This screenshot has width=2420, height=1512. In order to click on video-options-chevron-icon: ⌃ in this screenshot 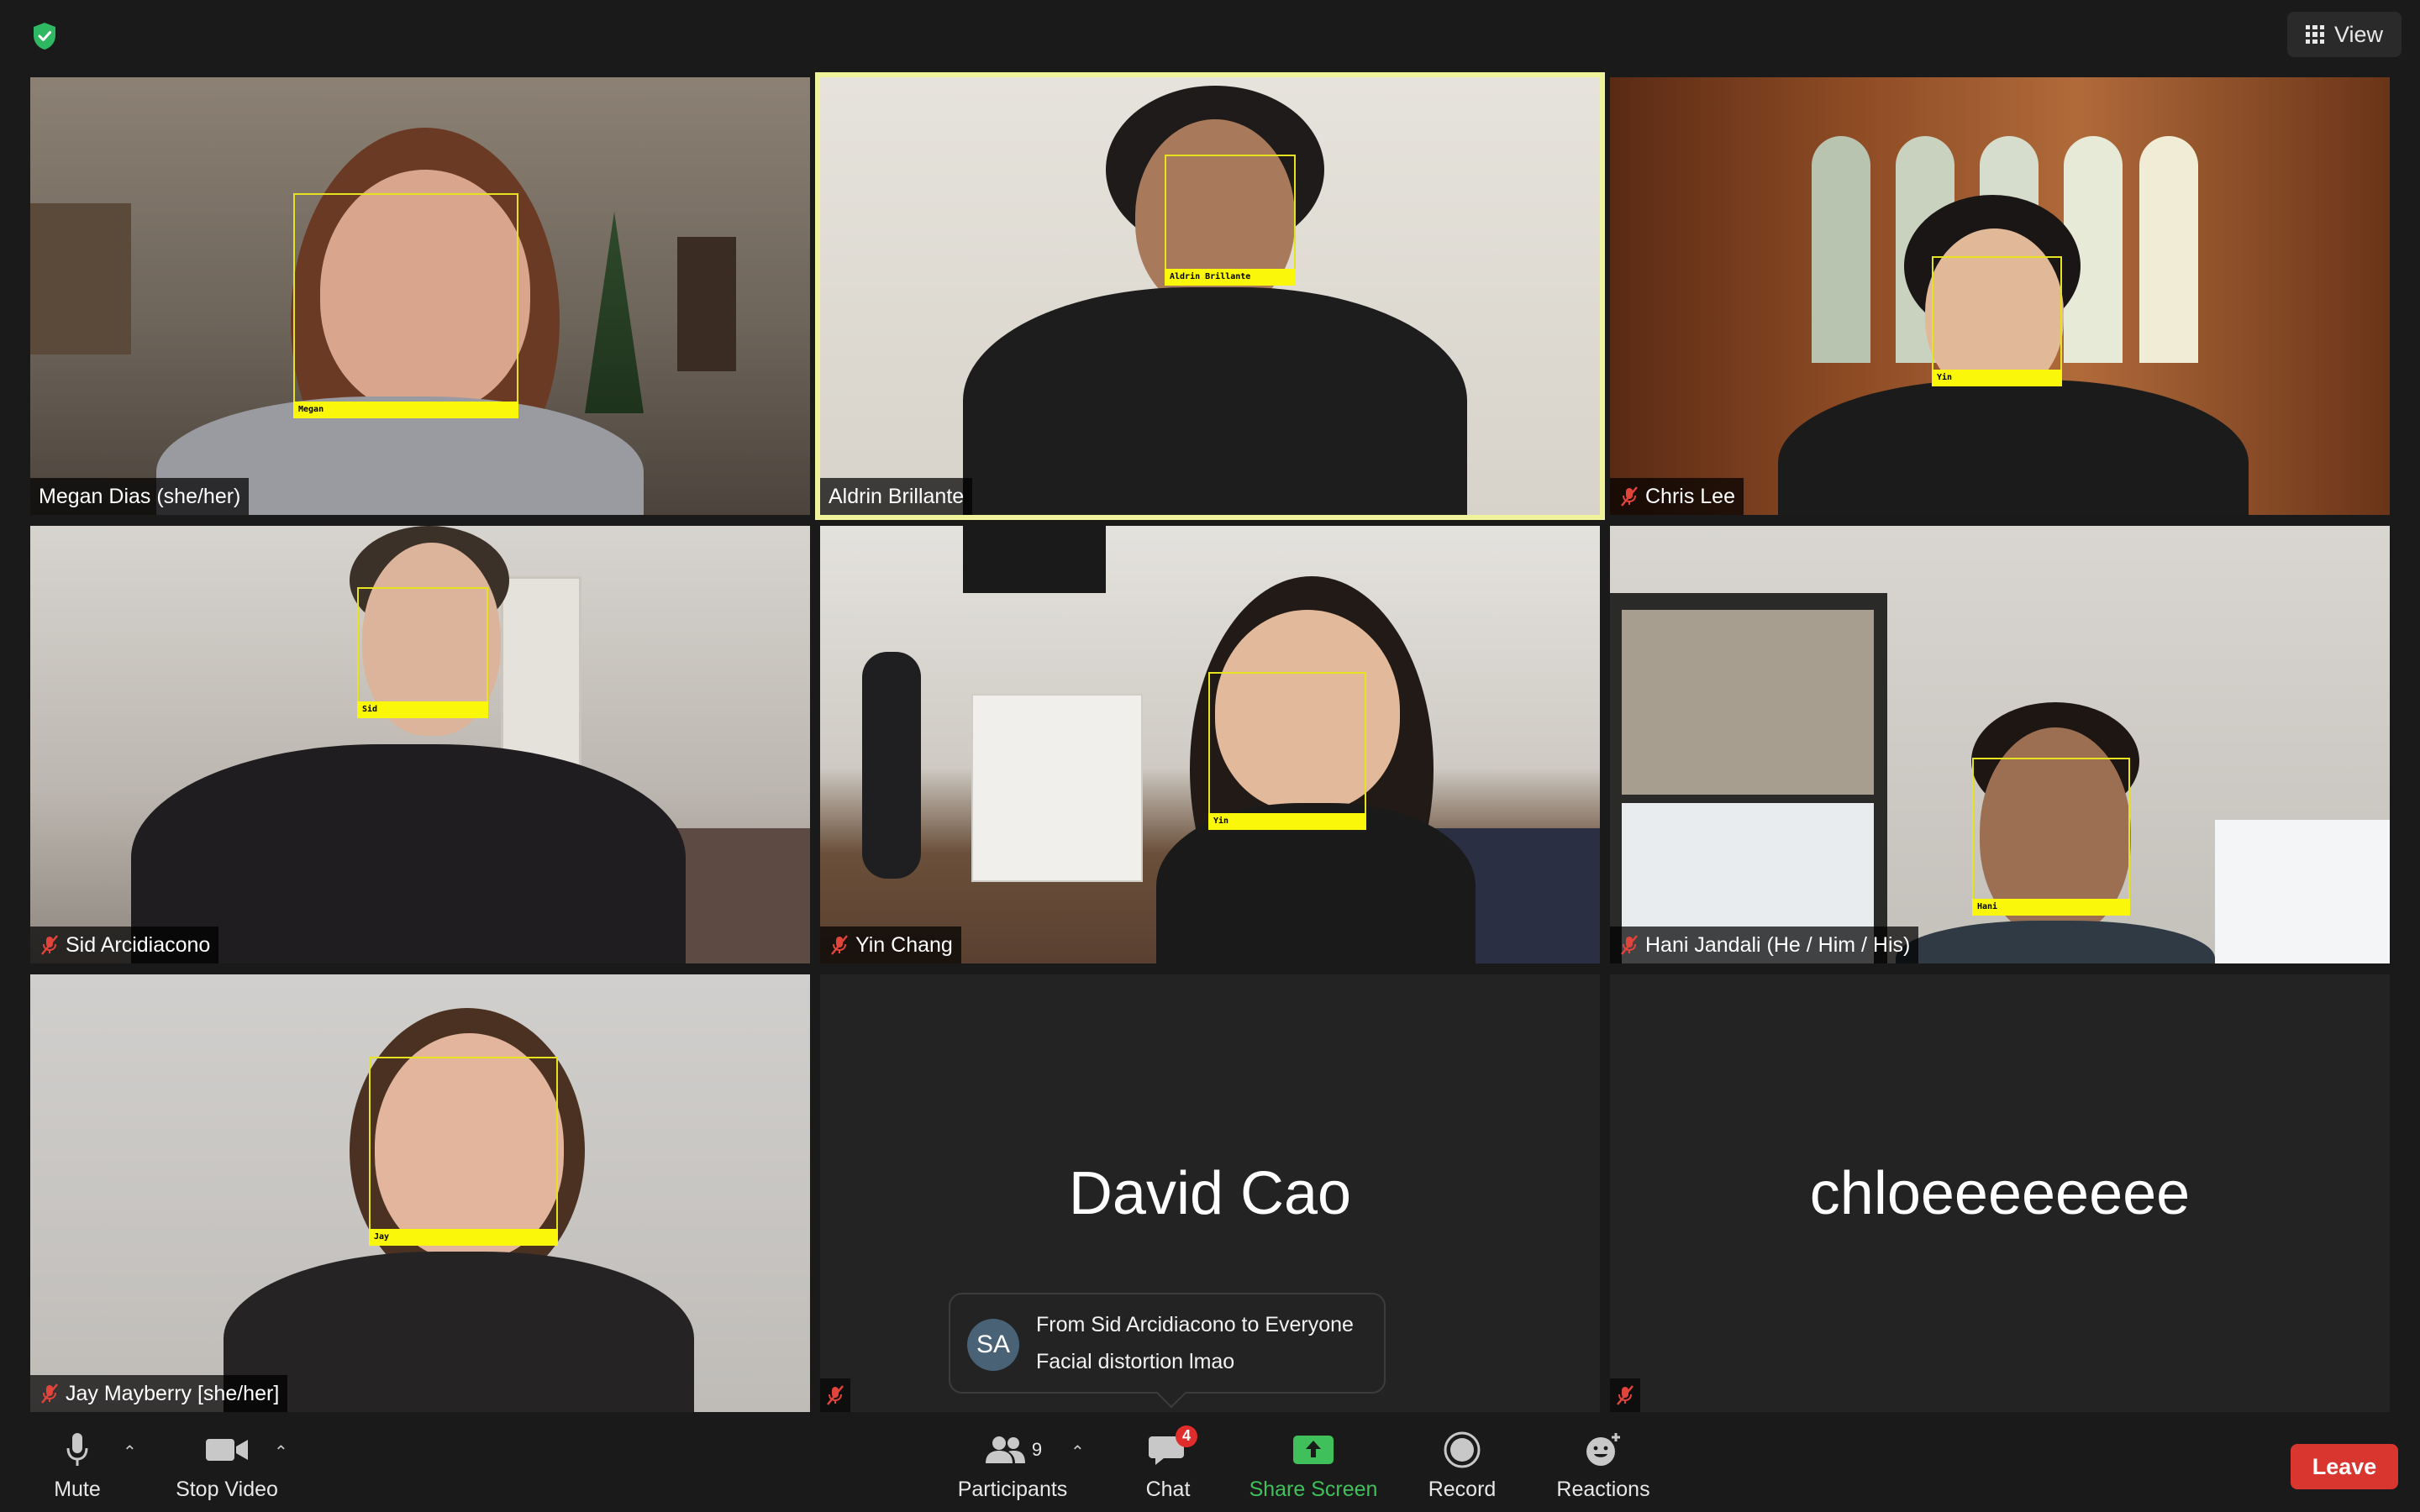, I will do `click(281, 1451)`.